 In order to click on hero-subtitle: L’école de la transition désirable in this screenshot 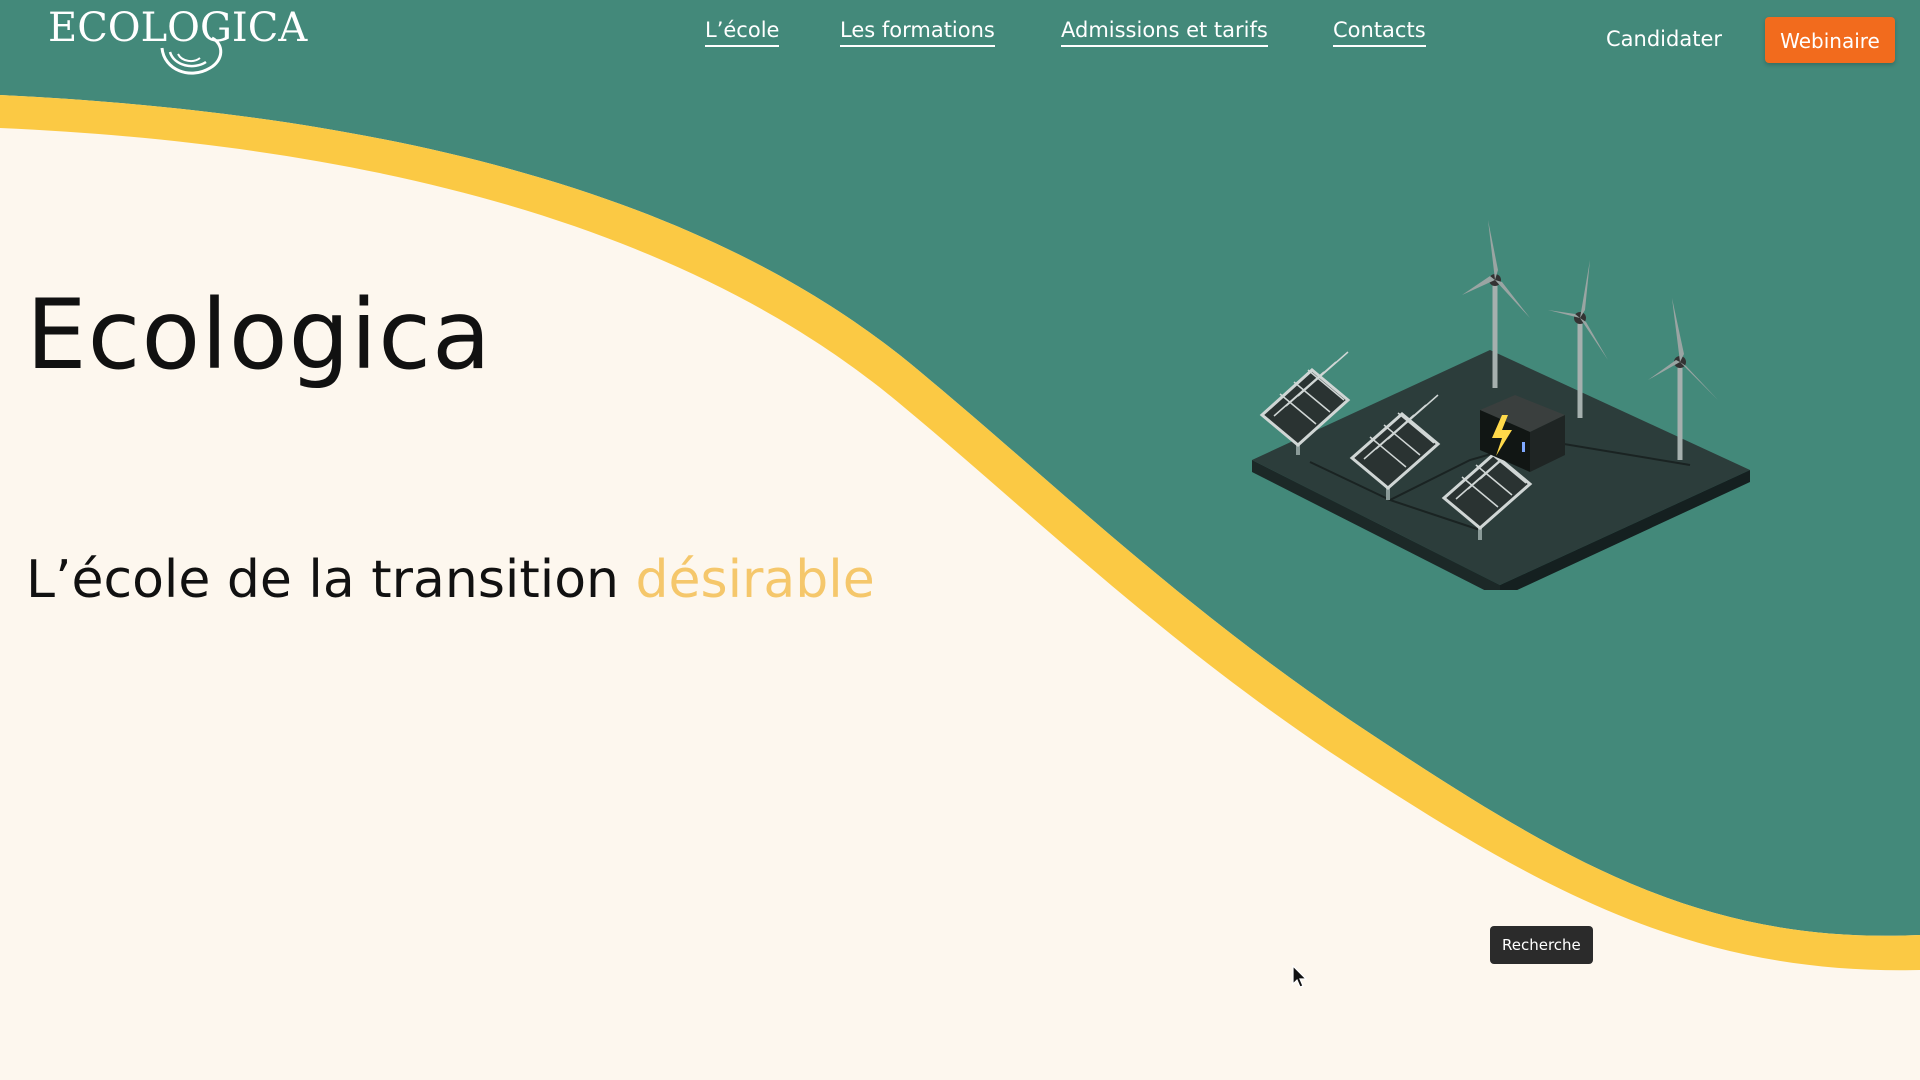, I will do `click(450, 580)`.